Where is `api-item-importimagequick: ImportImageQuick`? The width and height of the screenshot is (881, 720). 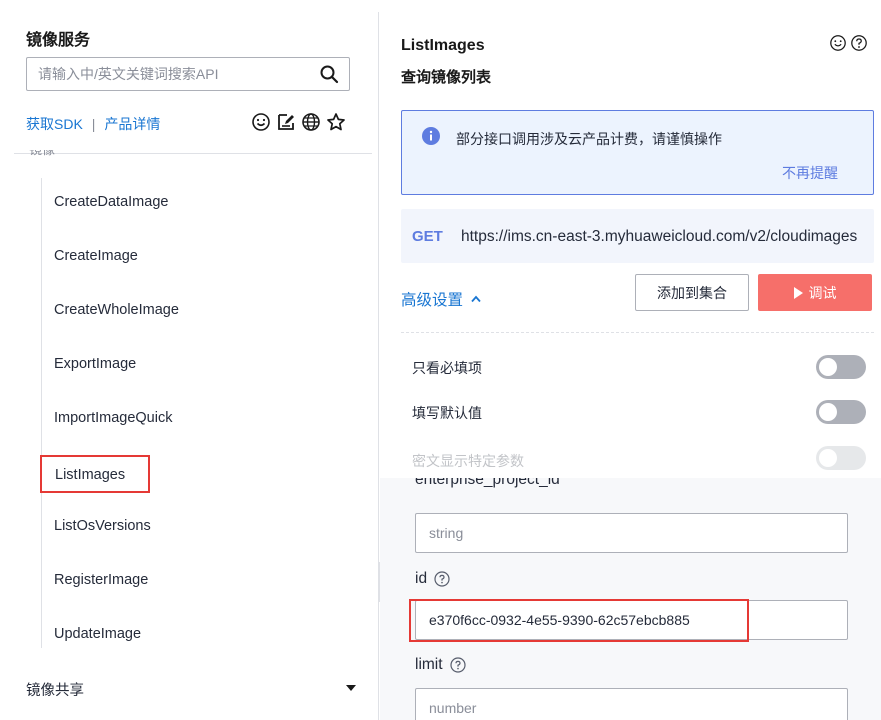 api-item-importimagequick: ImportImageQuick is located at coordinates (113, 418).